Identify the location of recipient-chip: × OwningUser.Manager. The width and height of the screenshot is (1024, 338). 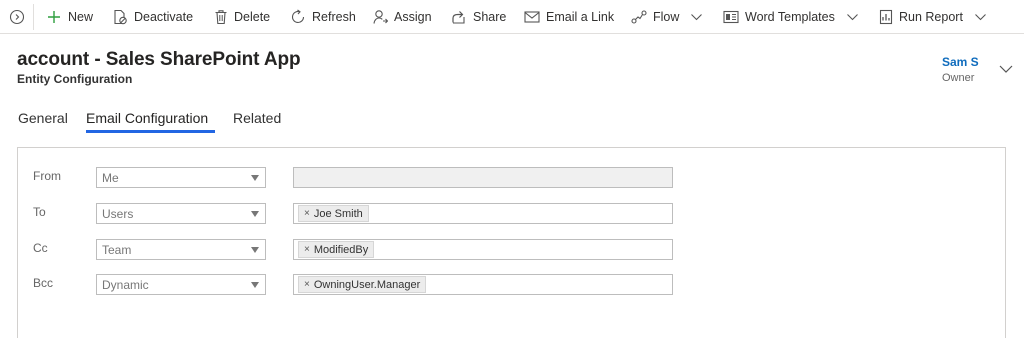
(362, 284).